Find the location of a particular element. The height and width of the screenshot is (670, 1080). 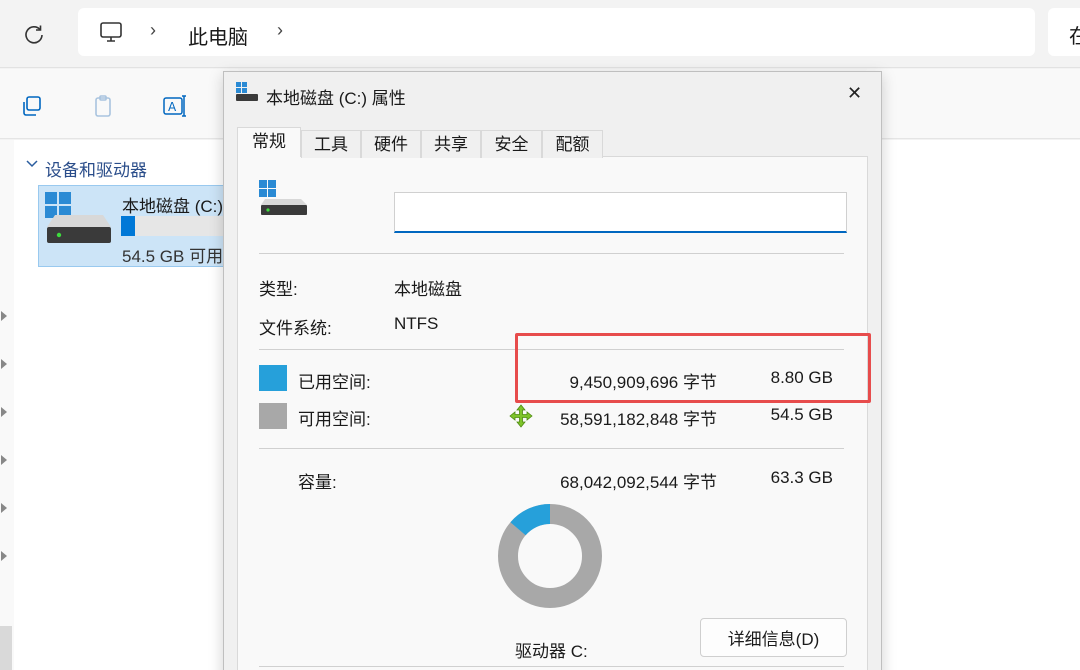

capacity-size: 63.3 GB is located at coordinates (801, 477).